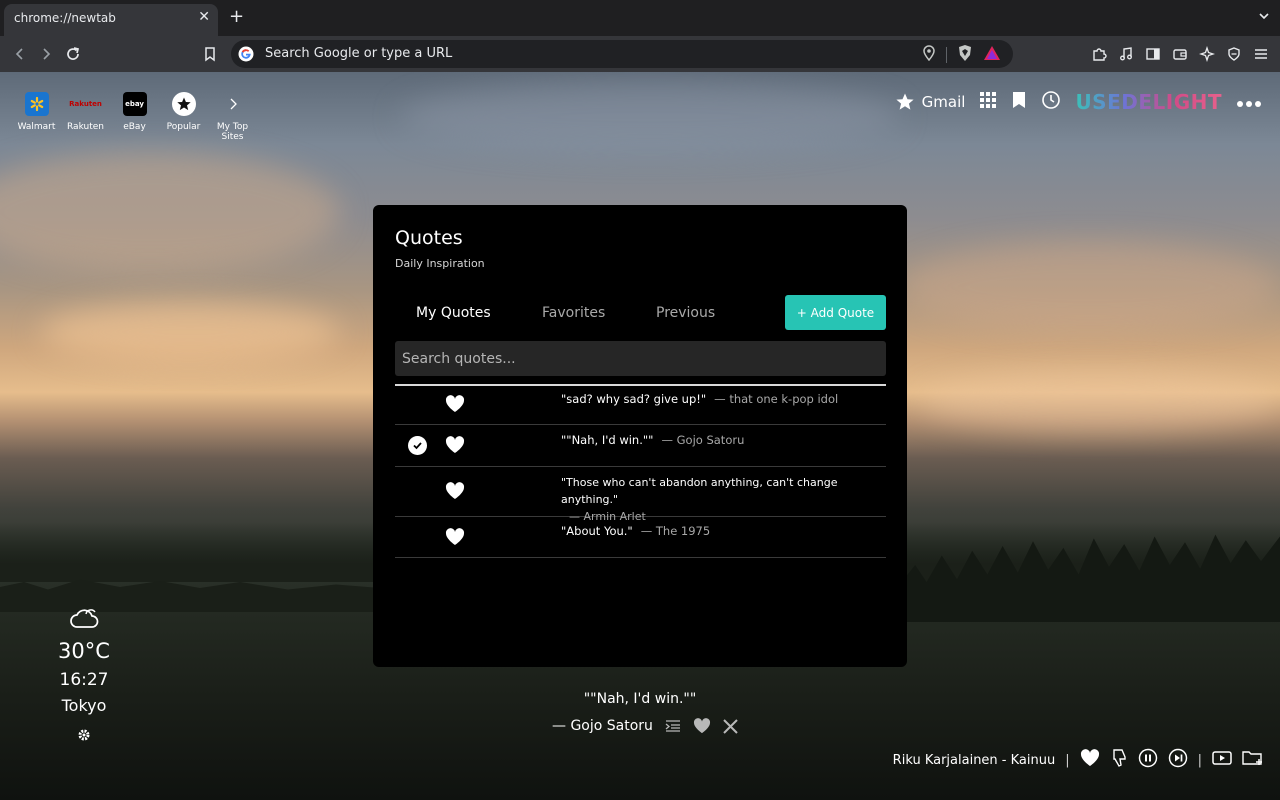  Describe the element at coordinates (1119, 760) in the screenshot. I see `thumbs-down-icon` at that location.